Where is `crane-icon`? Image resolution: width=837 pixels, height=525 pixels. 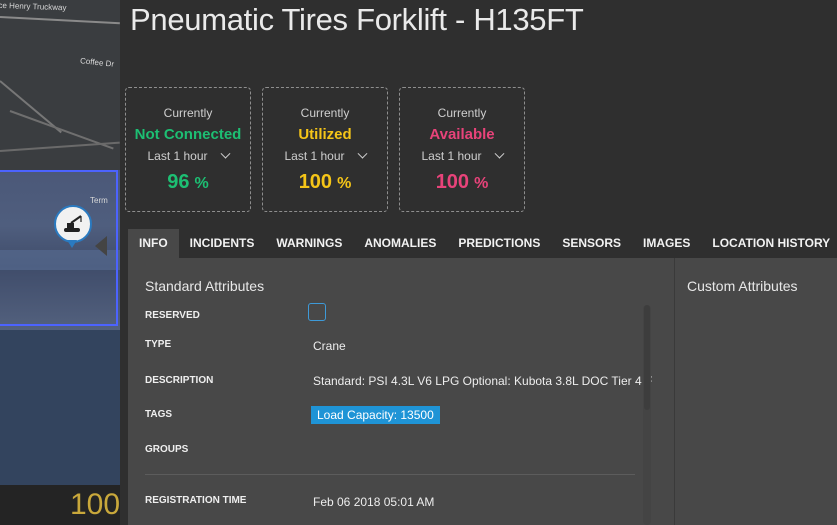 crane-icon is located at coordinates (73, 223).